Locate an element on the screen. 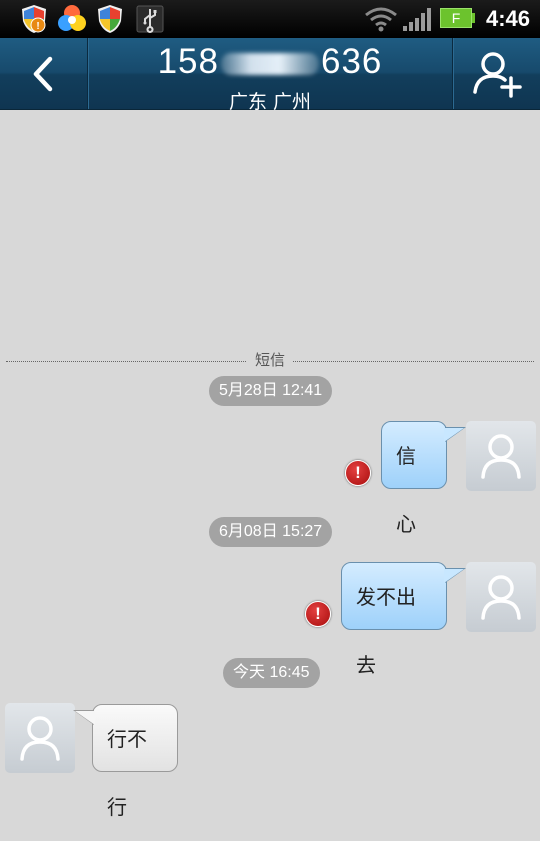 The width and height of the screenshot is (540, 841). message-text: 信心 is located at coordinates (406, 490).